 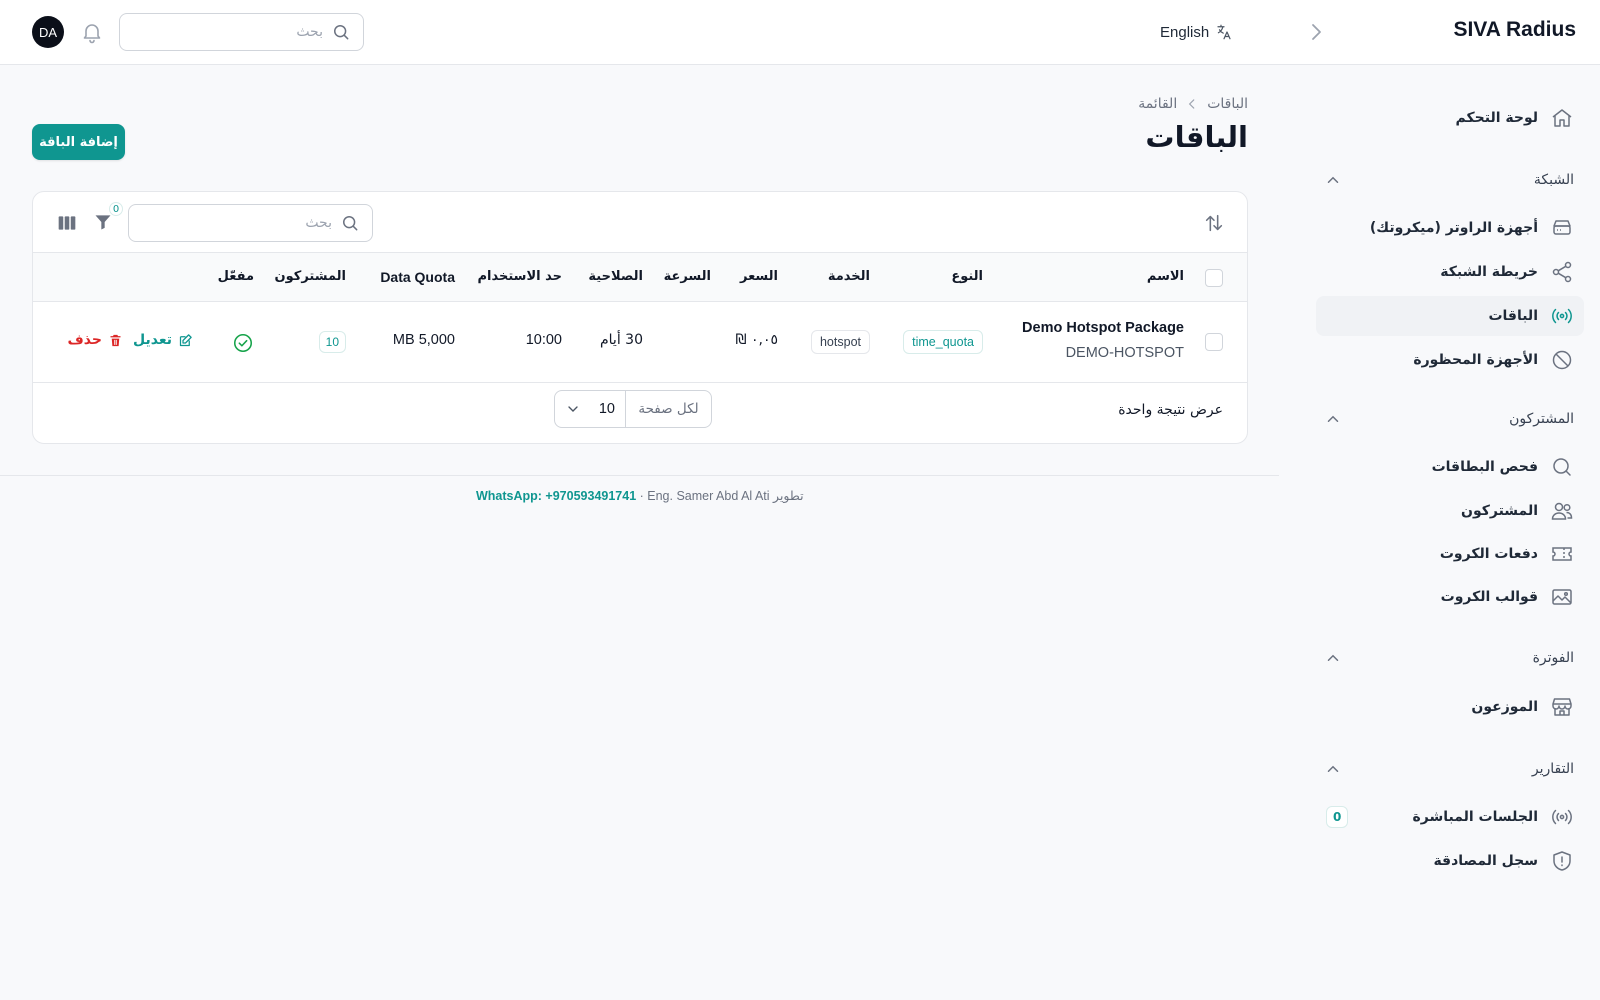 I want to click on sidebar-item-label: قوالب الكروت, so click(x=1489, y=597).